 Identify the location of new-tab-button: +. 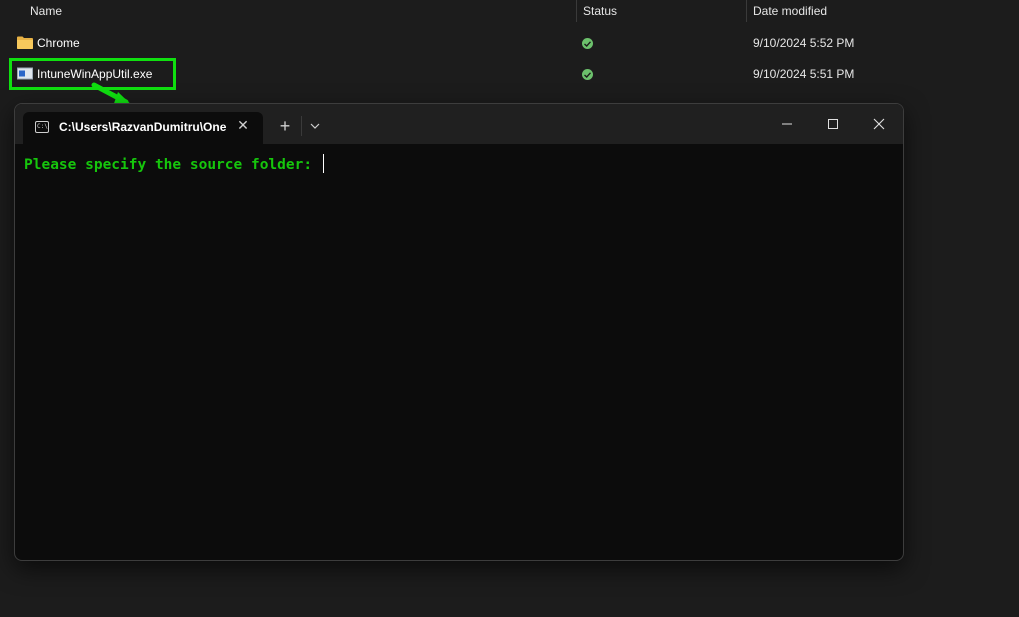
(285, 126).